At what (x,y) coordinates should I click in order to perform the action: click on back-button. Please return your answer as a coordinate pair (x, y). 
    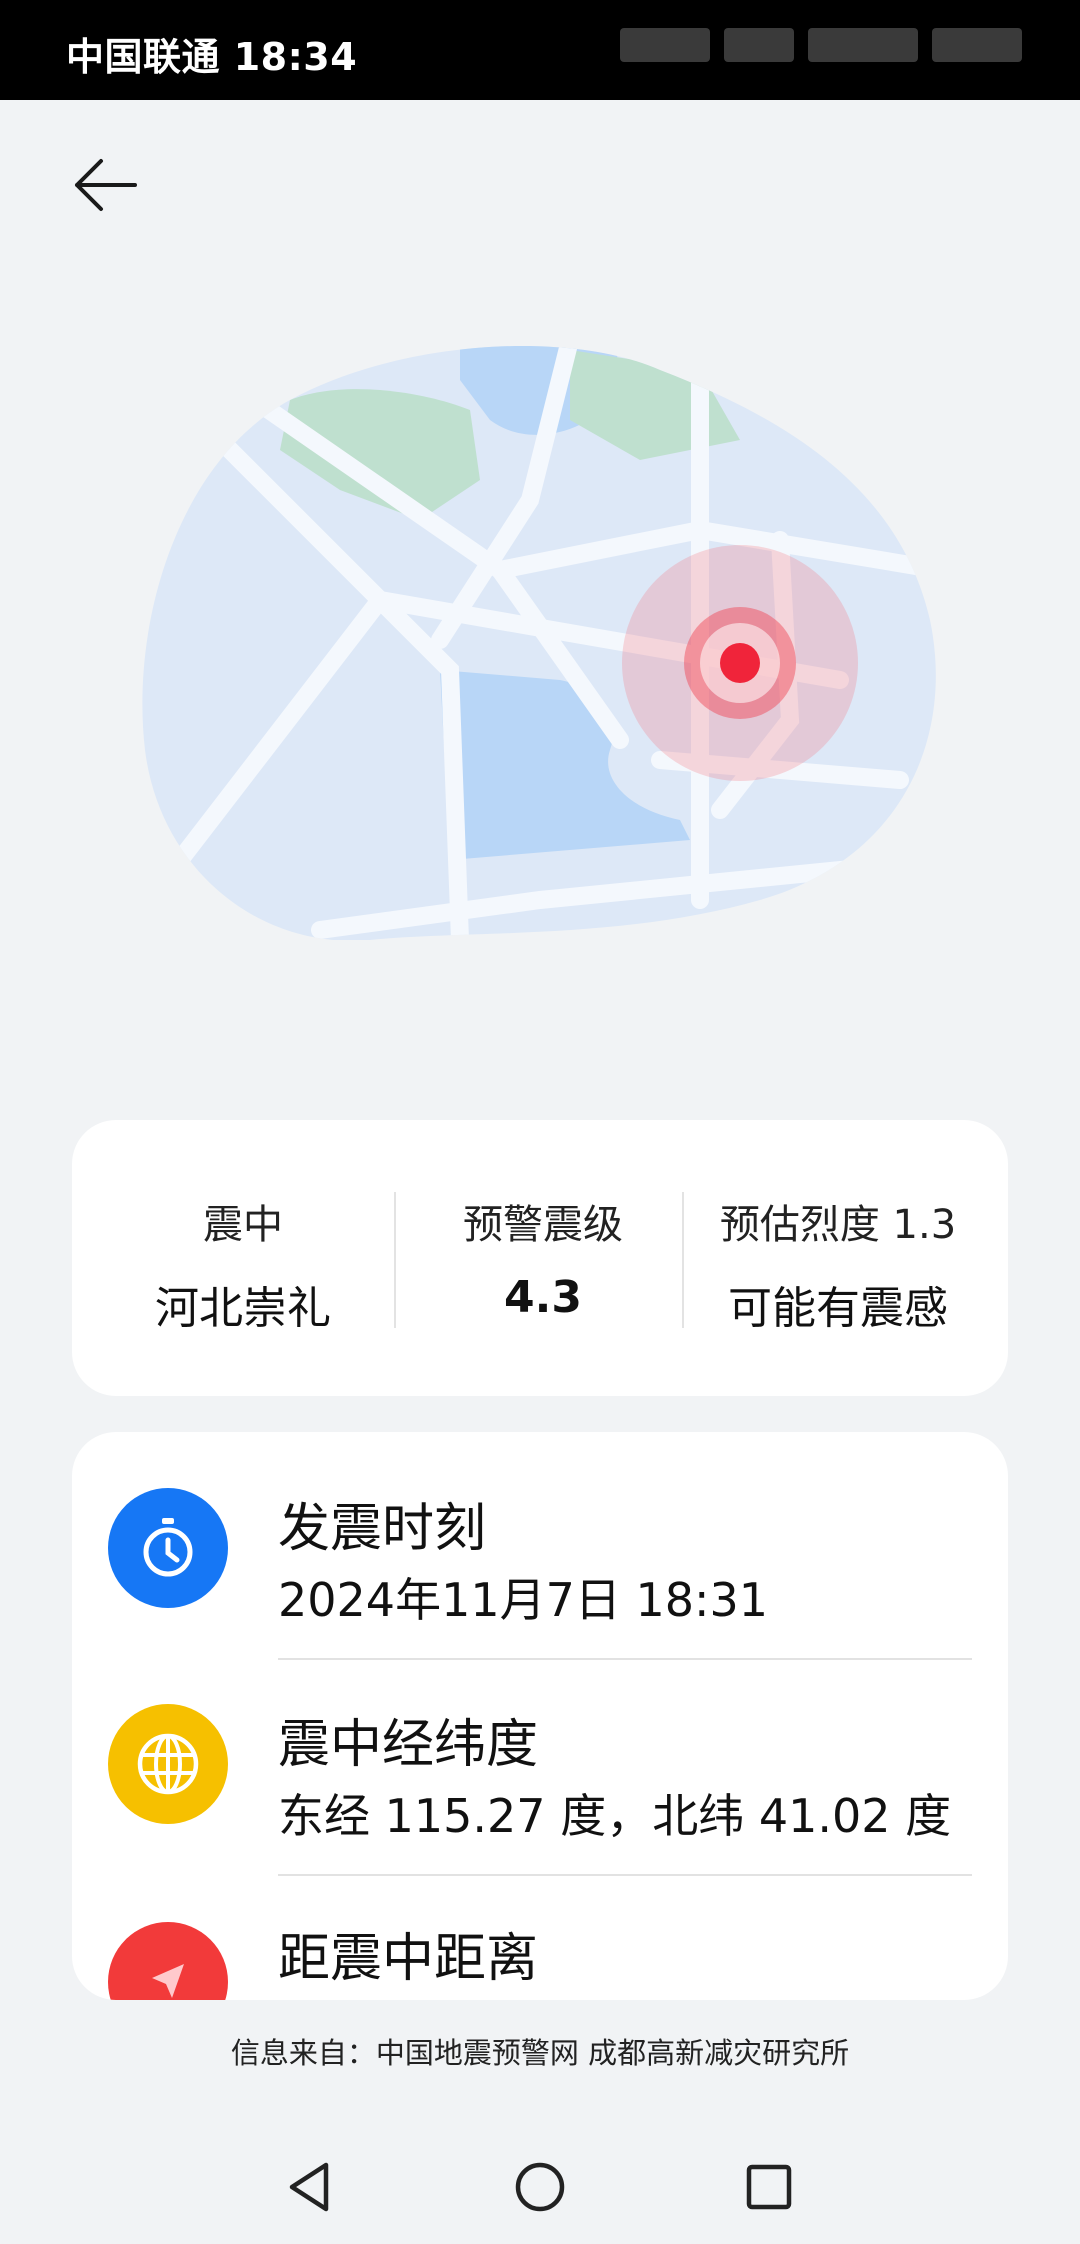
    Looking at the image, I should click on (105, 185).